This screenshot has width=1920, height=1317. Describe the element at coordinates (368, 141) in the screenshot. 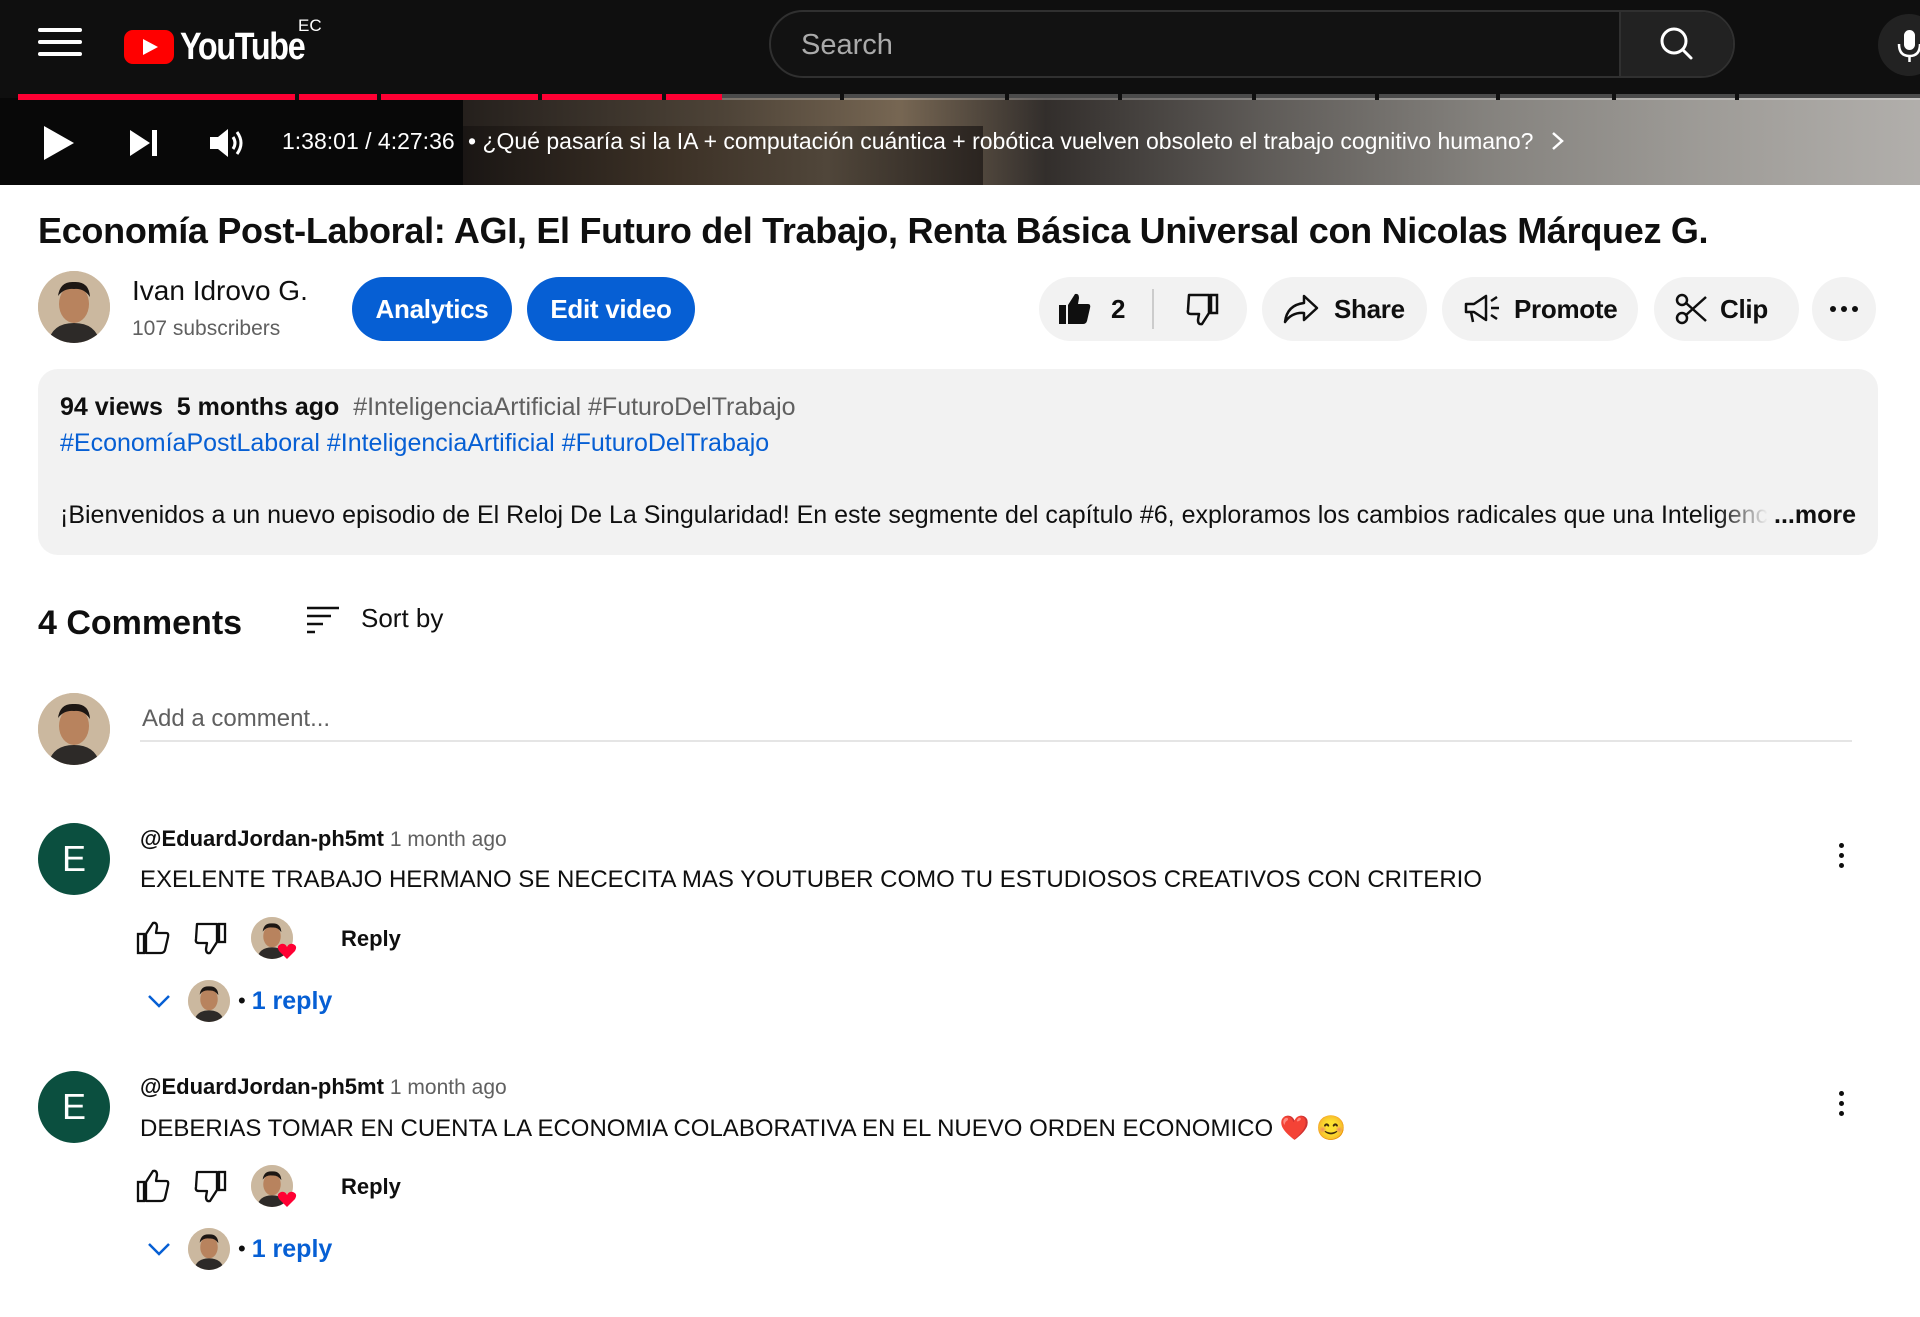

I see `time-display: 1:38:01 / 4:27:36` at that location.